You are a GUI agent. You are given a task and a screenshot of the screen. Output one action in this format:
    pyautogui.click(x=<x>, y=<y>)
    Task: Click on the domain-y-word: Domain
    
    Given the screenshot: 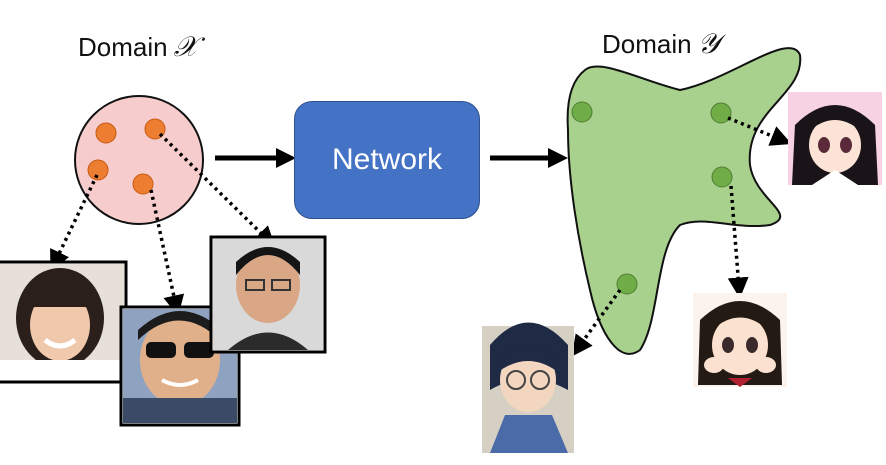 What is the action you would take?
    pyautogui.click(x=647, y=44)
    